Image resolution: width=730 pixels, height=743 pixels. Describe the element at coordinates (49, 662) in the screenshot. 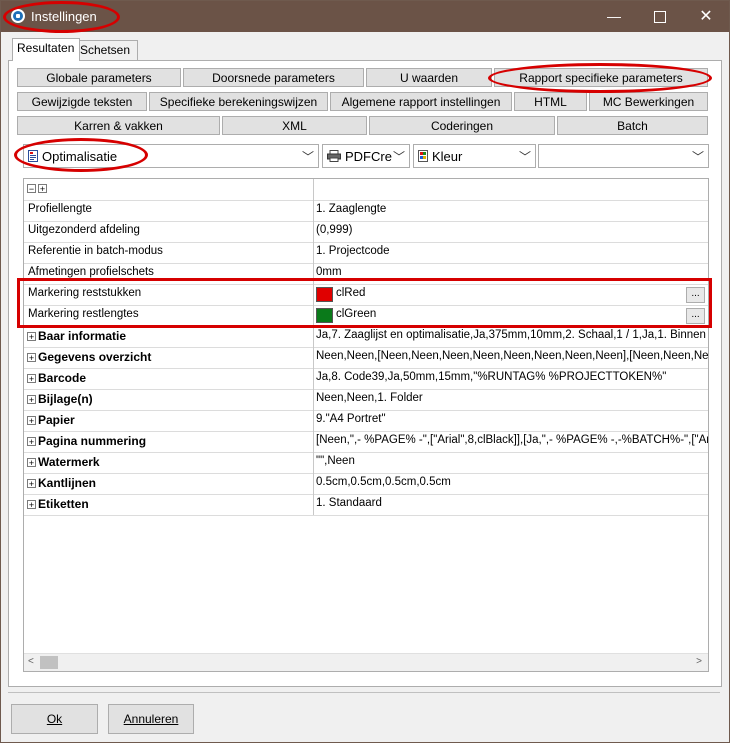

I see `scroll-thumb` at that location.